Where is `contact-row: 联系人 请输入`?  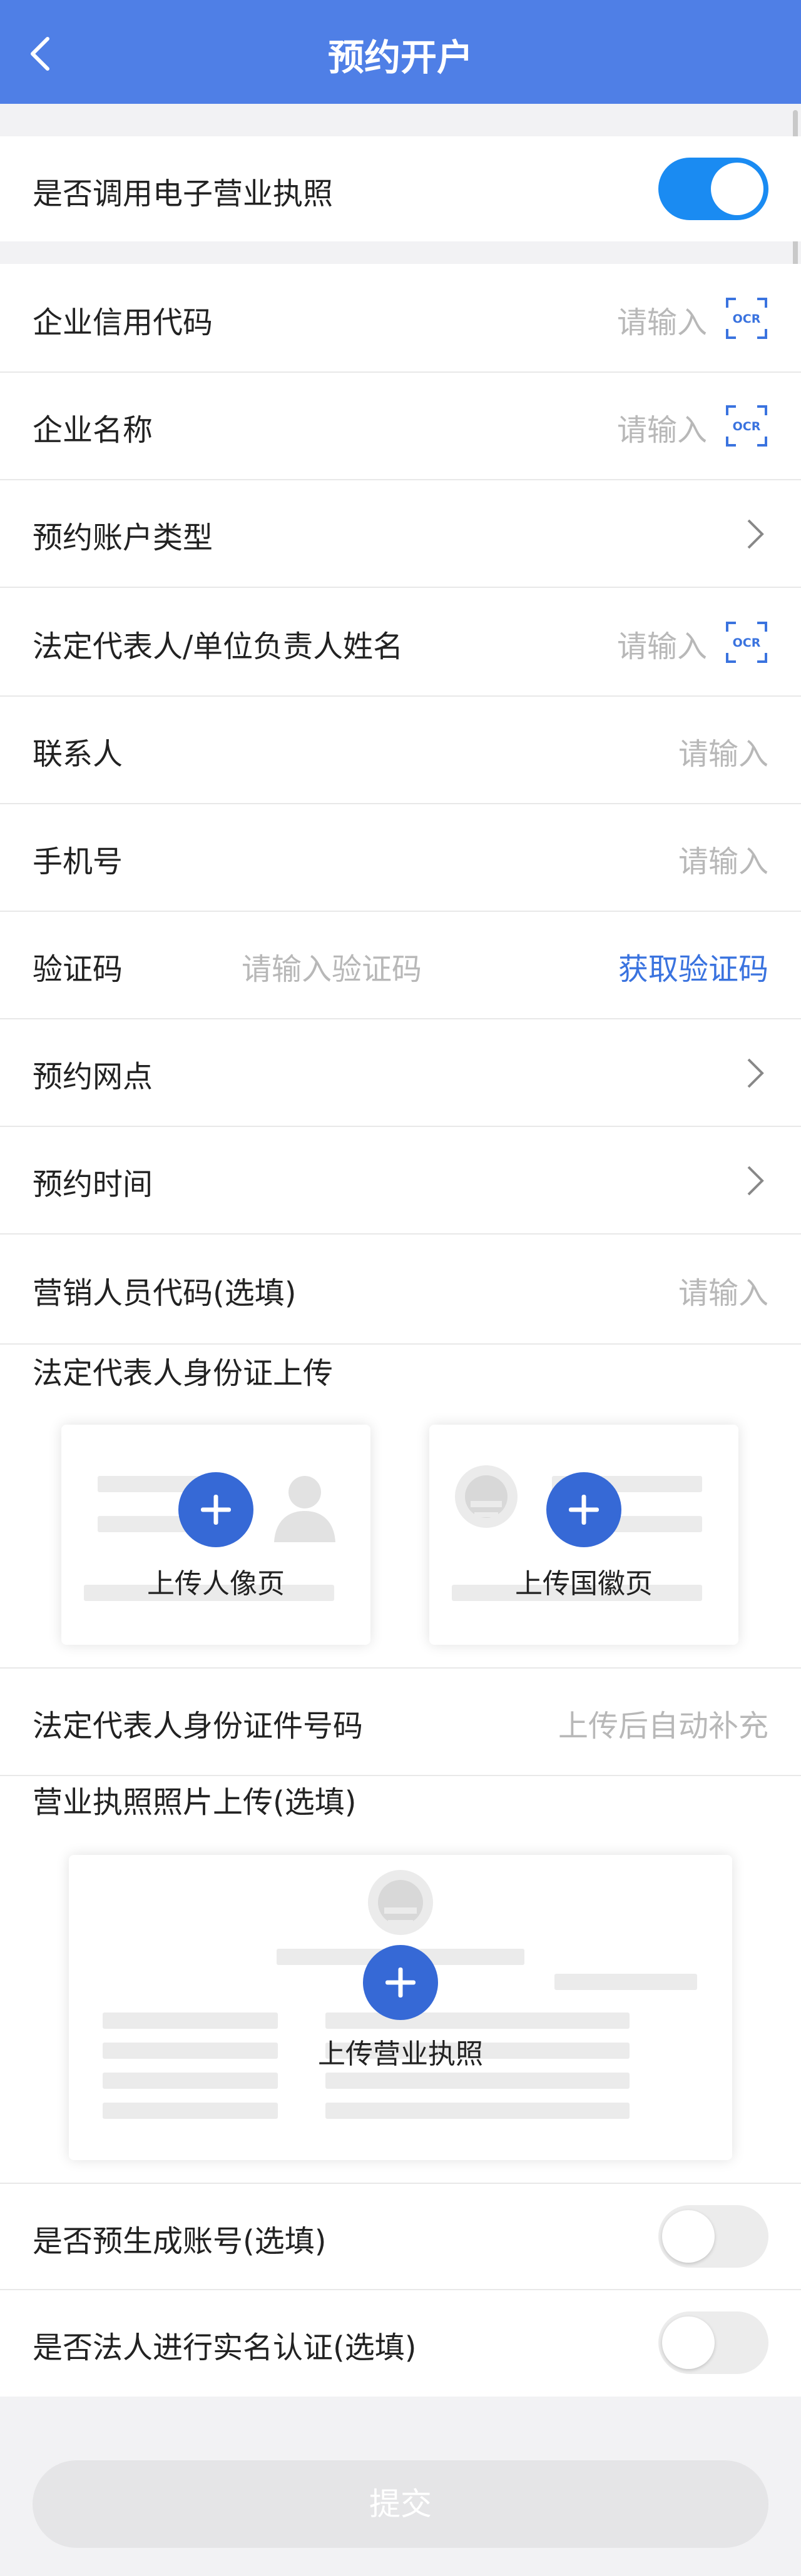 contact-row: 联系人 请输入 is located at coordinates (400, 750).